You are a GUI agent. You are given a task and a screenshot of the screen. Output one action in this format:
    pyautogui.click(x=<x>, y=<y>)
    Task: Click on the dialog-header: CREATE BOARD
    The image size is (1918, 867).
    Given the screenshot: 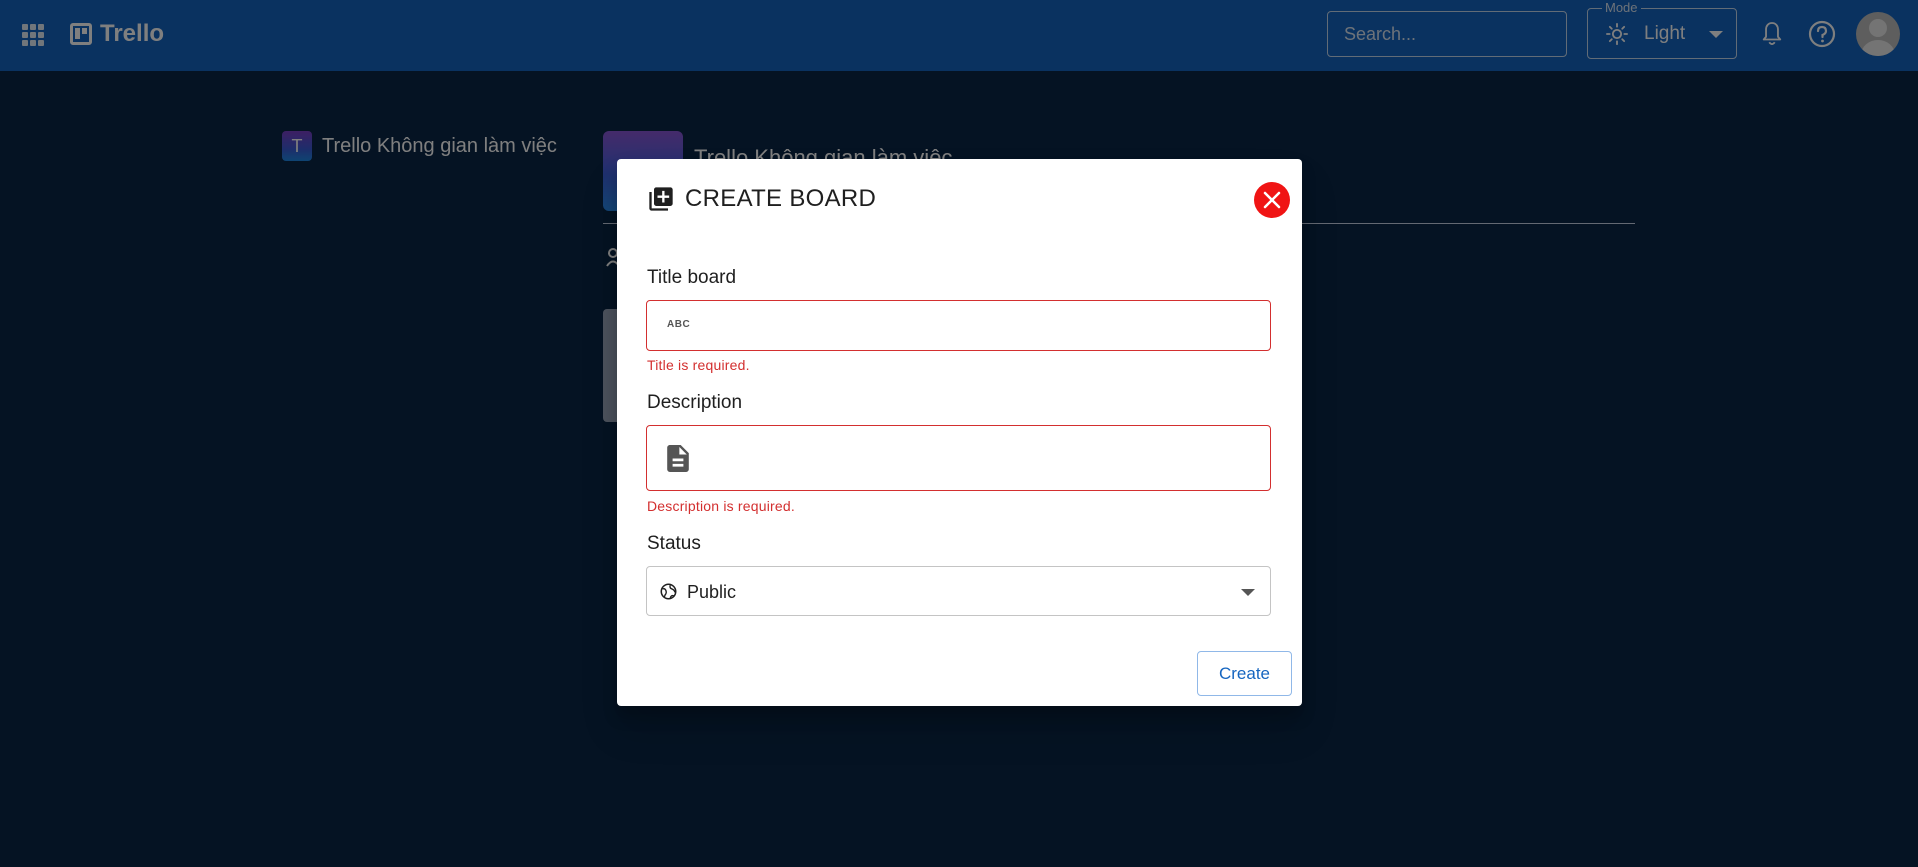 What is the action you would take?
    pyautogui.click(x=761, y=199)
    